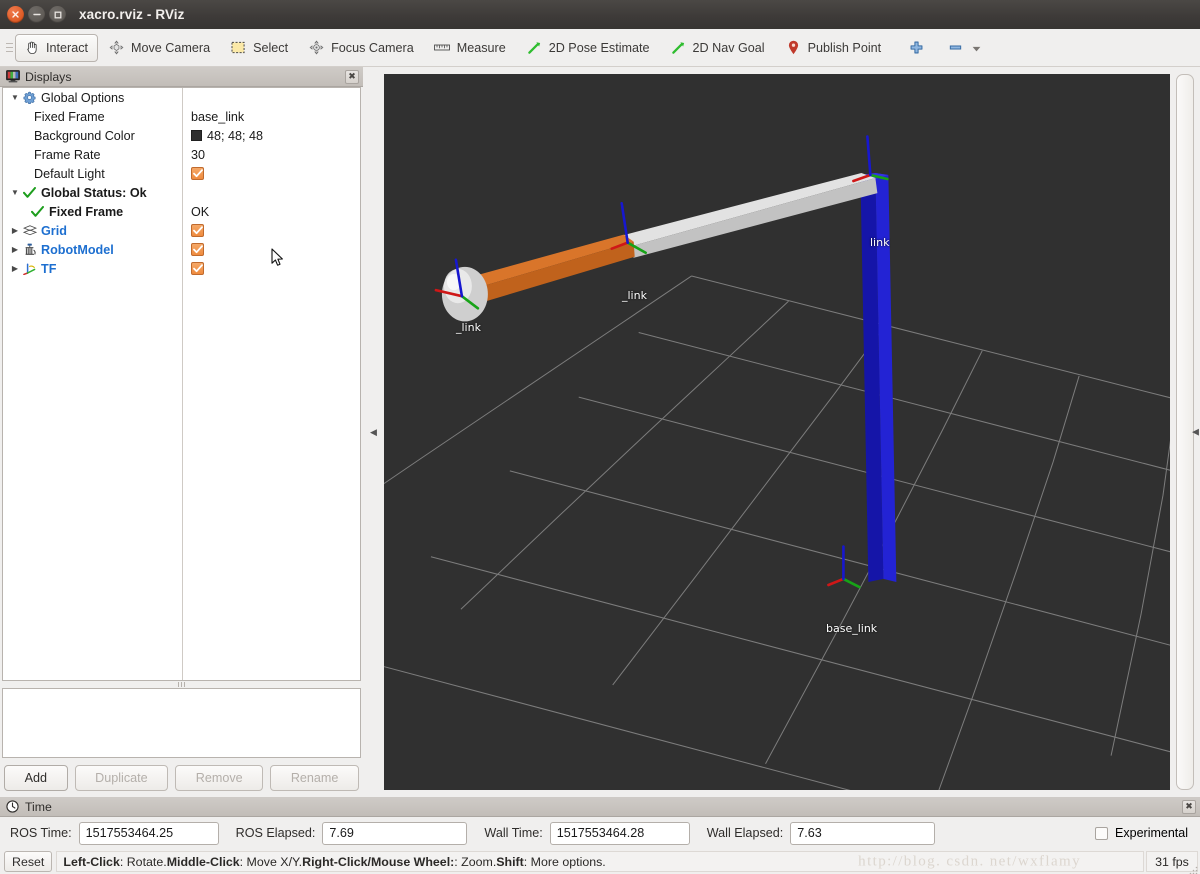  I want to click on fixed-frame-value: base_link, so click(271, 117).